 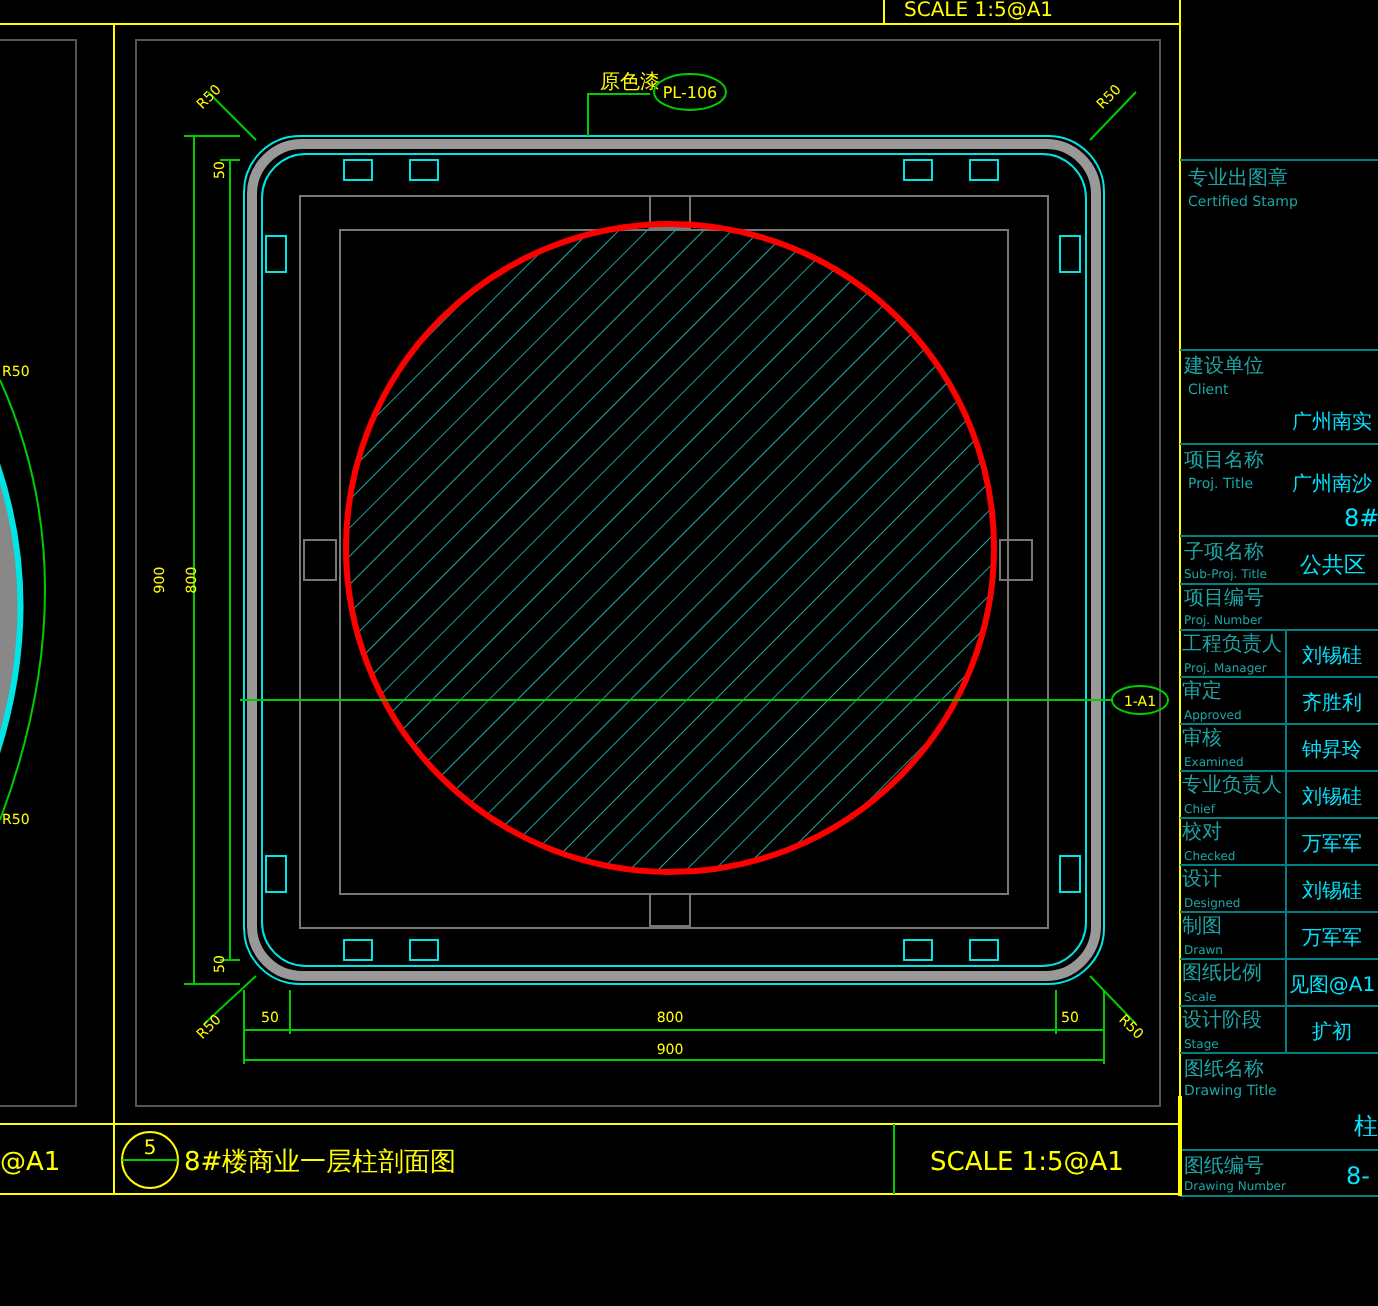 What do you see at coordinates (1332, 423) in the screenshot?
I see `field-value: 广州南实` at bounding box center [1332, 423].